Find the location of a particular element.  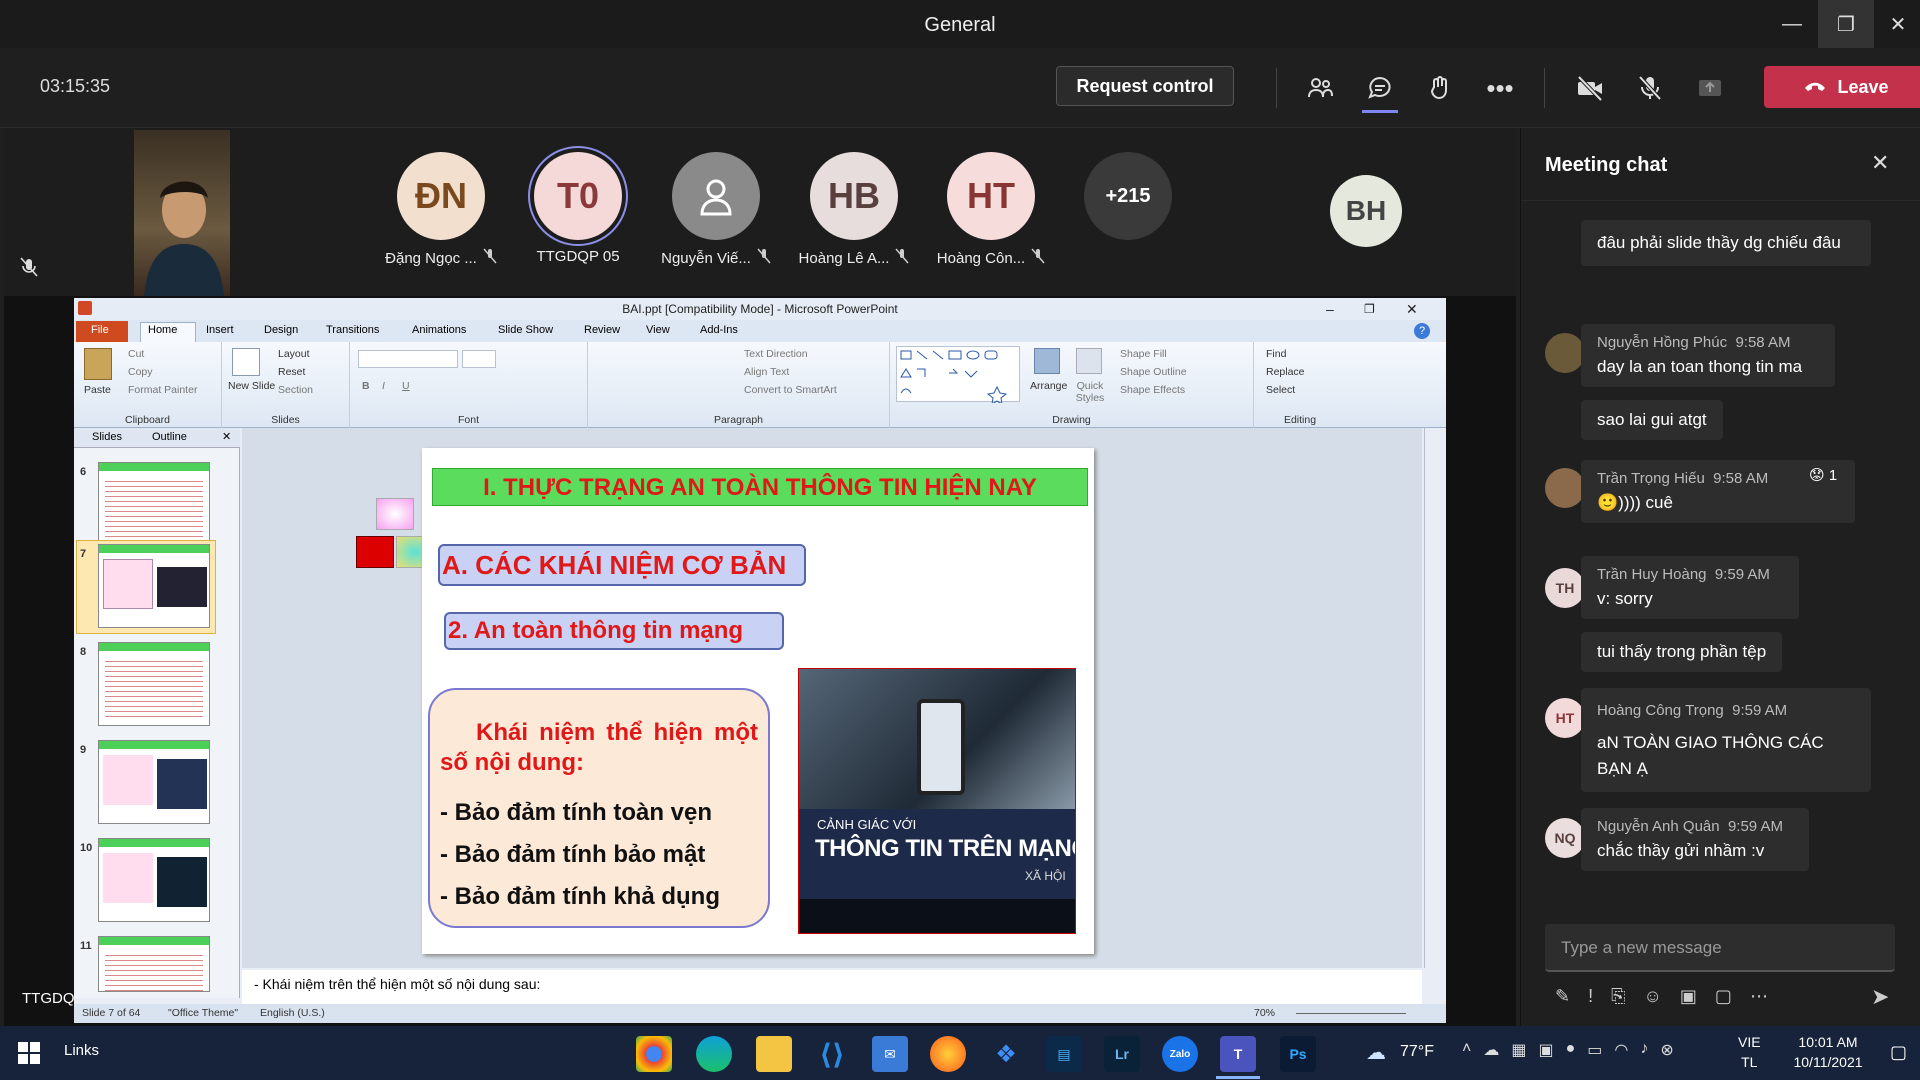

shape-outline-button: Shape Outline is located at coordinates (1153, 372).